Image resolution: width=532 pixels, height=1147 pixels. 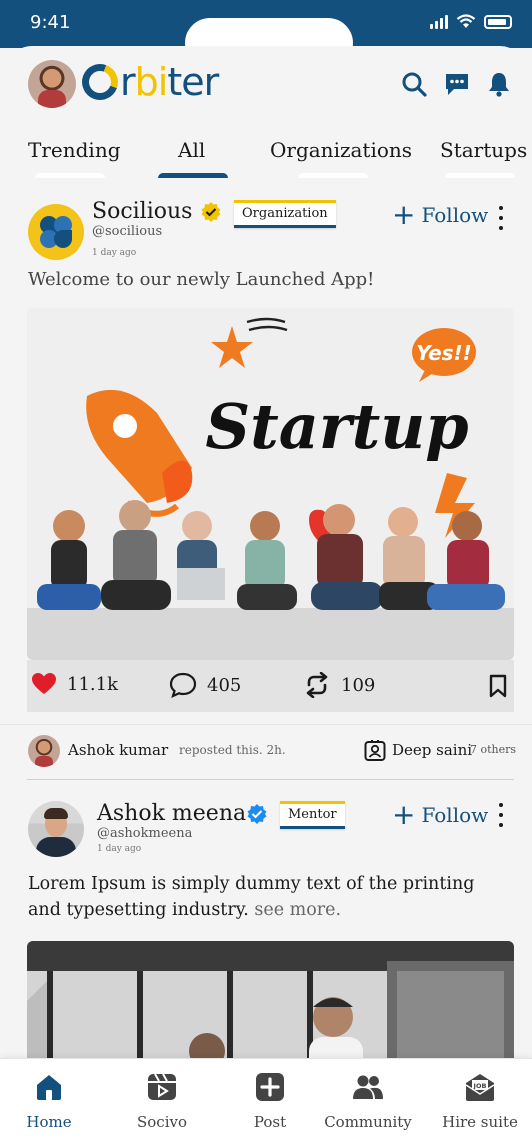 I want to click on search-icon, so click(x=414, y=84).